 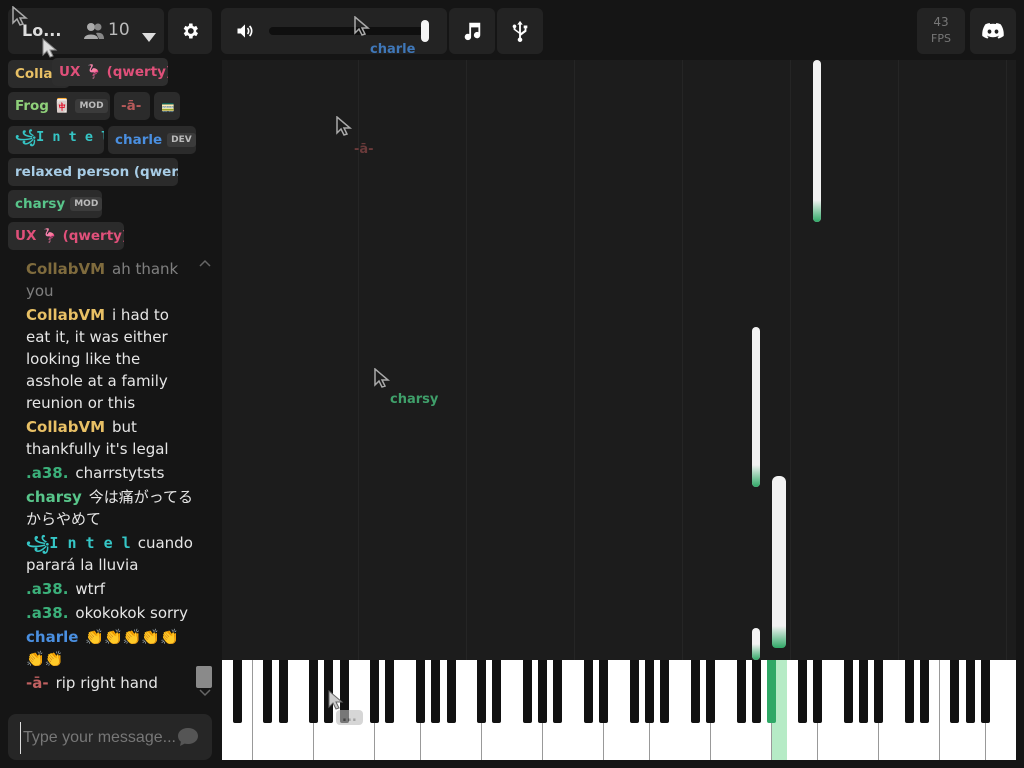 I want to click on user-name: 🚃, so click(x=168, y=106).